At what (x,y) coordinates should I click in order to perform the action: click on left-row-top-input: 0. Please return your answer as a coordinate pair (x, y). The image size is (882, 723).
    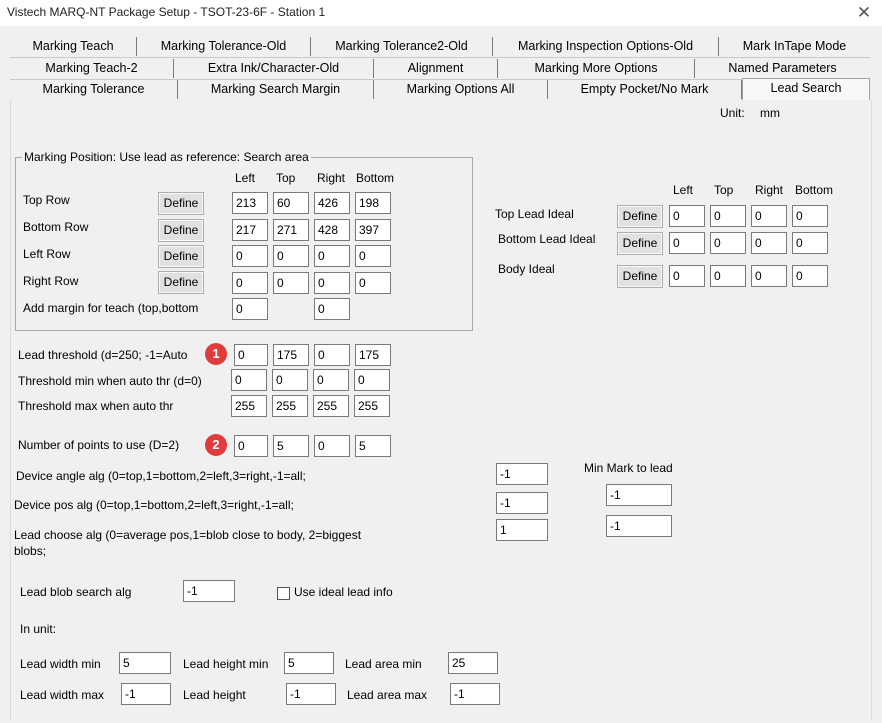
    Looking at the image, I should click on (291, 256).